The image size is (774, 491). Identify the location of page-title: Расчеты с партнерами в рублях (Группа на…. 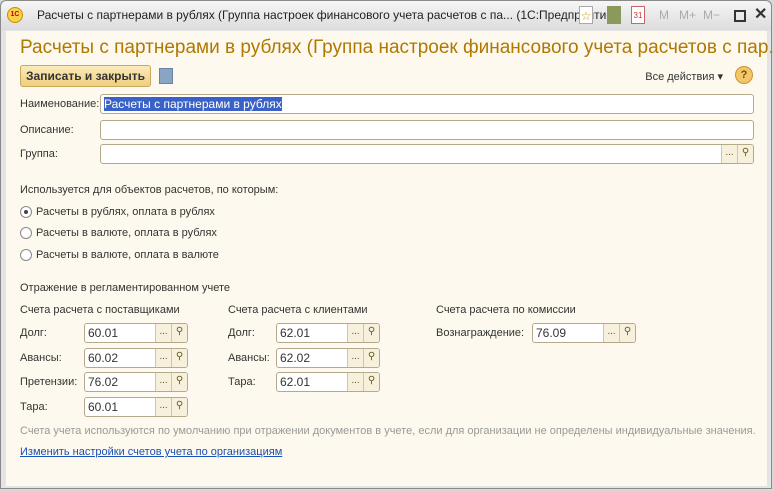
(397, 47).